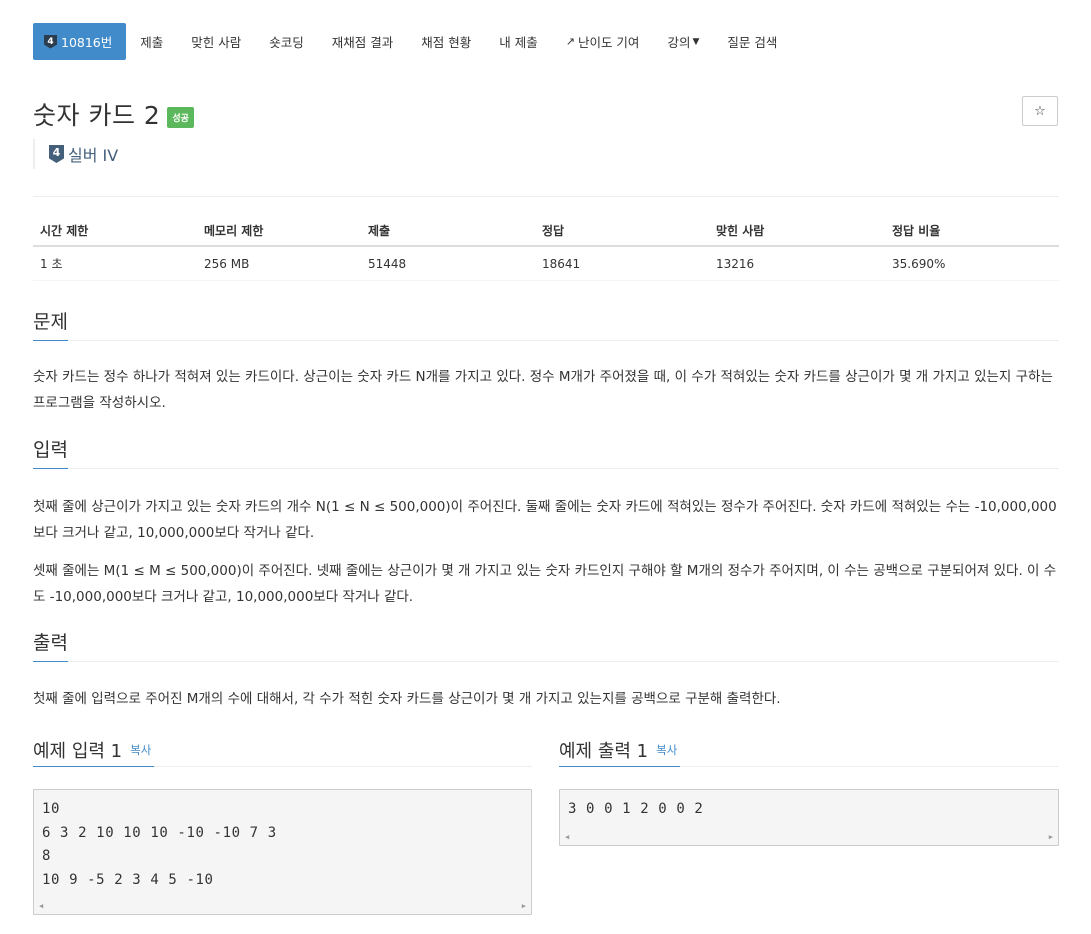 This screenshot has height=934, width=1091. I want to click on header-submissions: 제출, so click(379, 231).